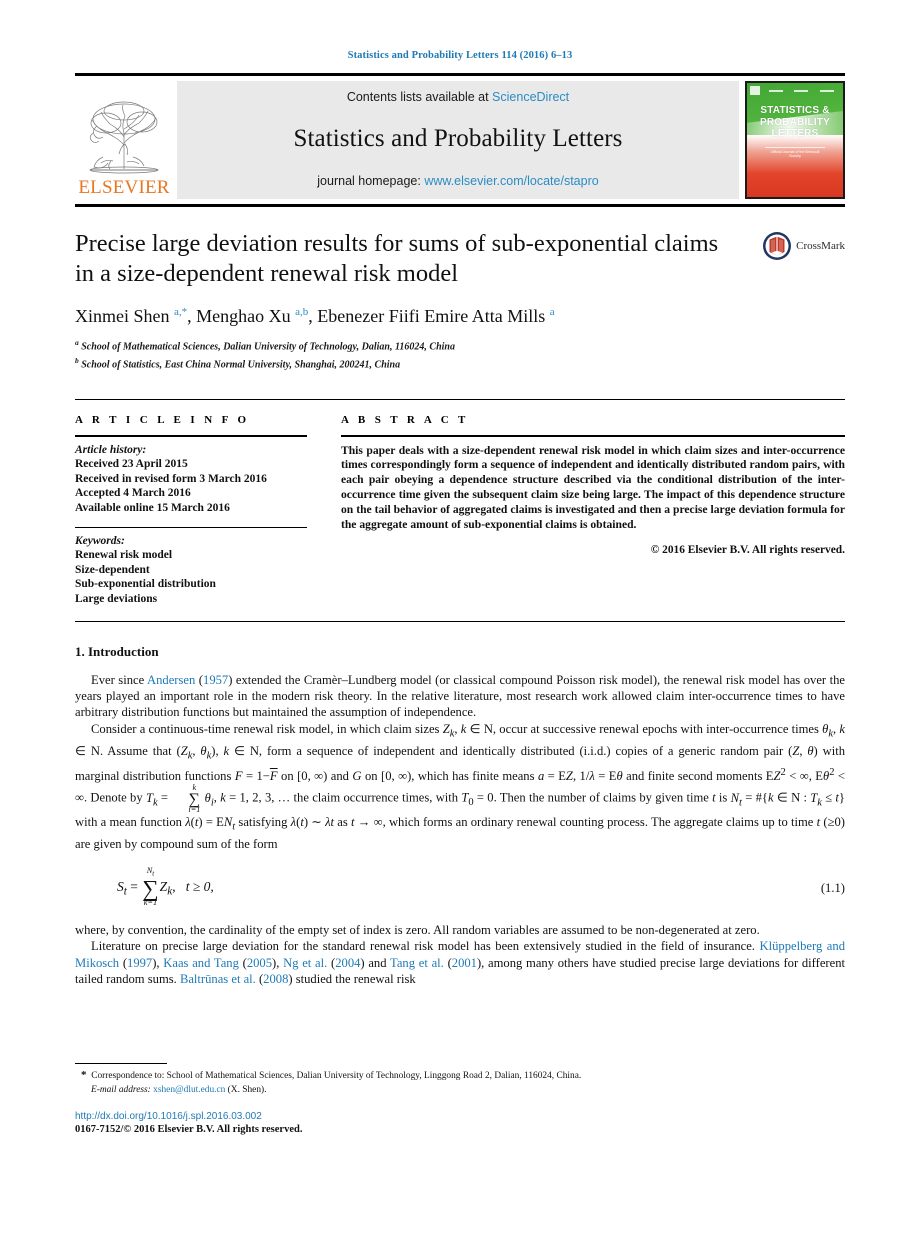 The image size is (907, 1238). I want to click on cover-bottom-gradient, so click(795, 166).